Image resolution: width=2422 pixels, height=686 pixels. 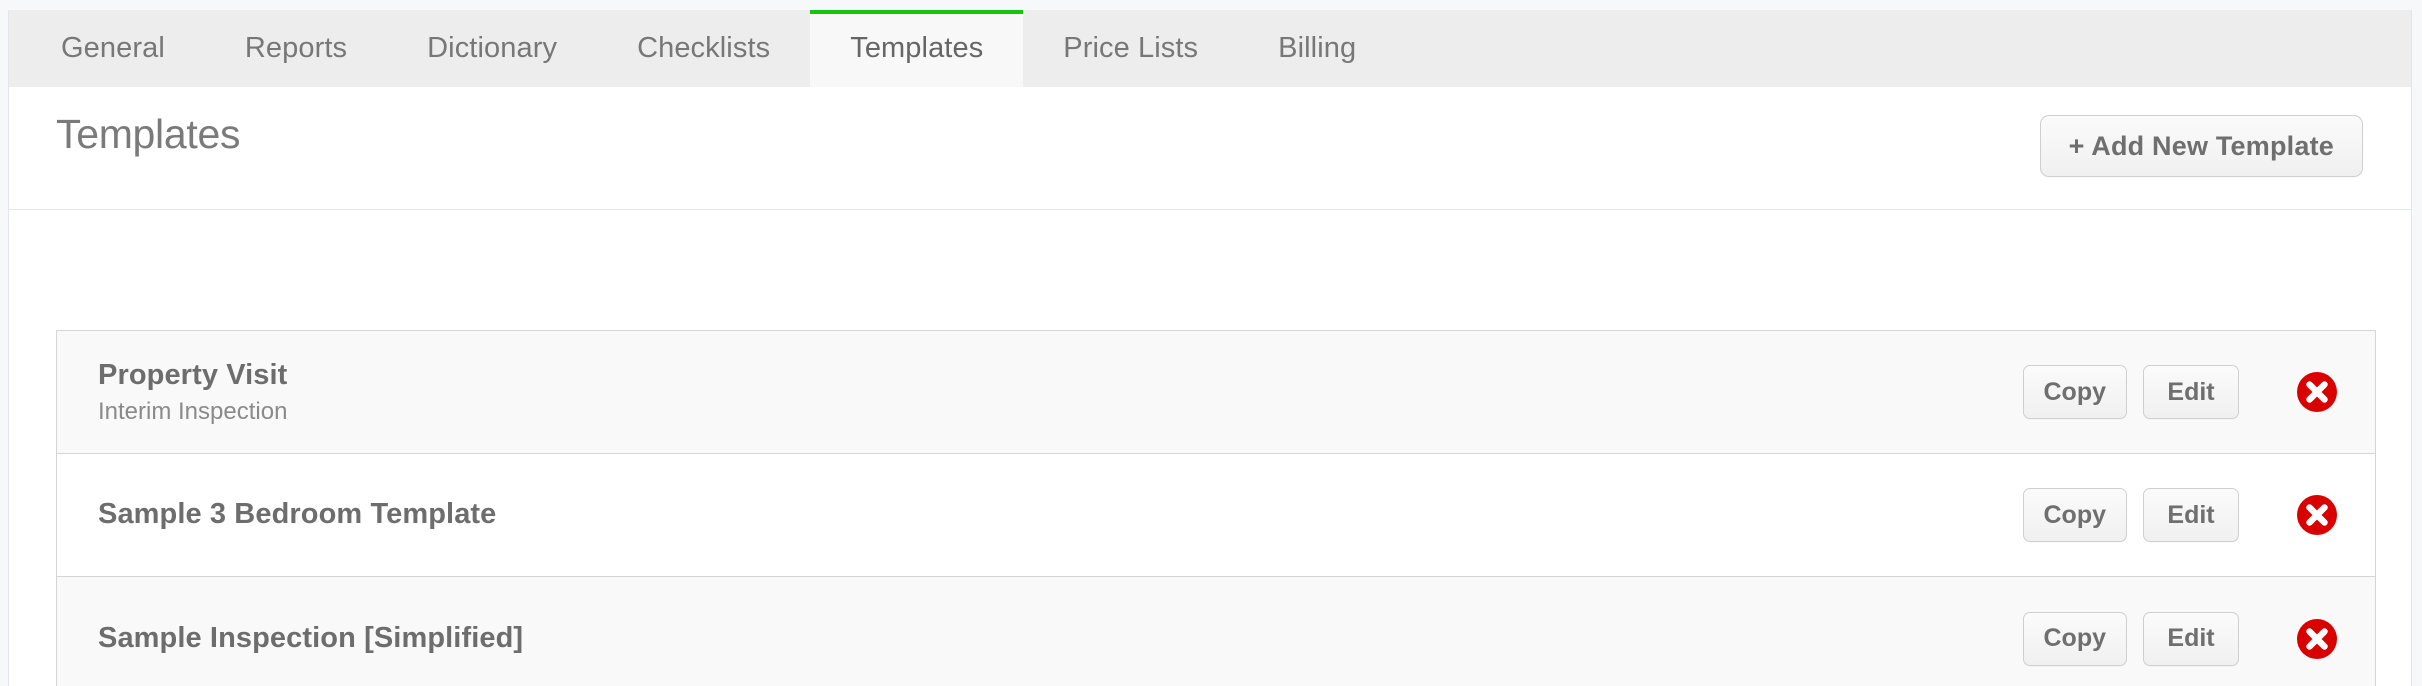 What do you see at coordinates (1060, 514) in the screenshot?
I see `template-row-texts: Sample 3 Bedroom Template` at bounding box center [1060, 514].